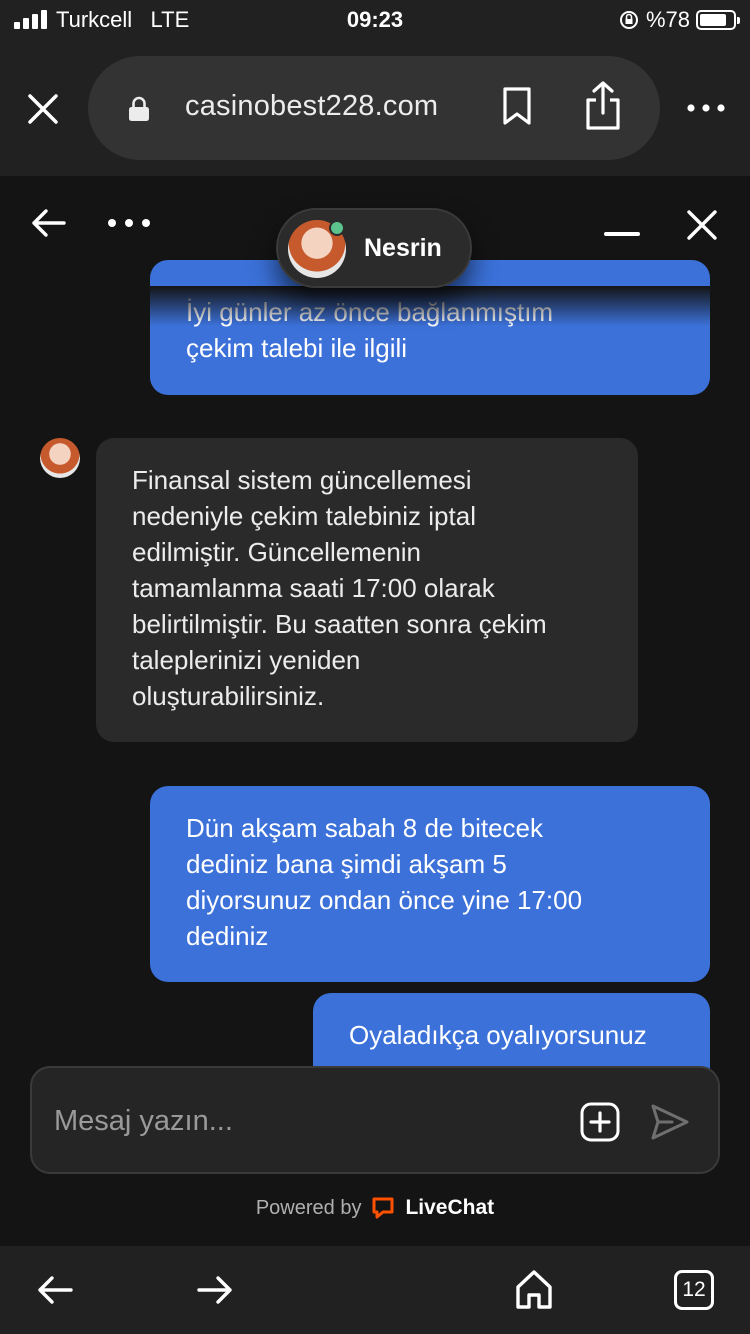 Image resolution: width=750 pixels, height=1334 pixels. I want to click on orientation-lock-icon, so click(628, 20).